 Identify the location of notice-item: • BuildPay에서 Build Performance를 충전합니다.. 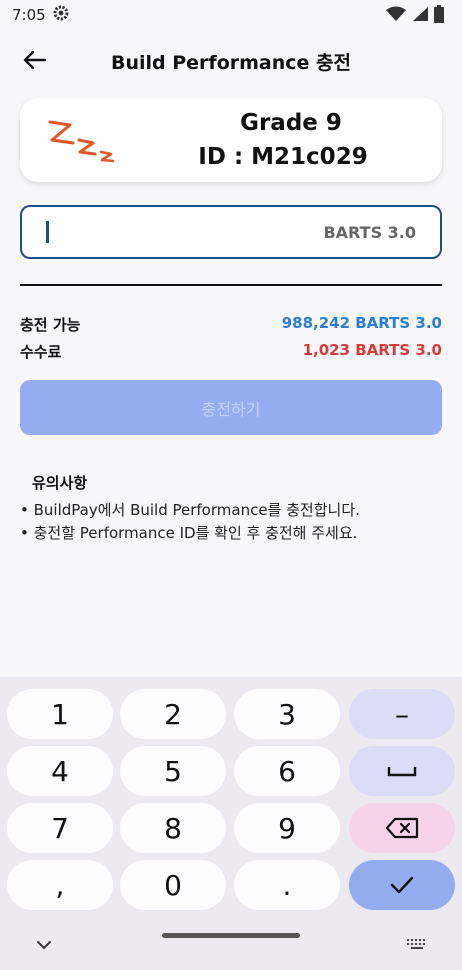
(190, 510).